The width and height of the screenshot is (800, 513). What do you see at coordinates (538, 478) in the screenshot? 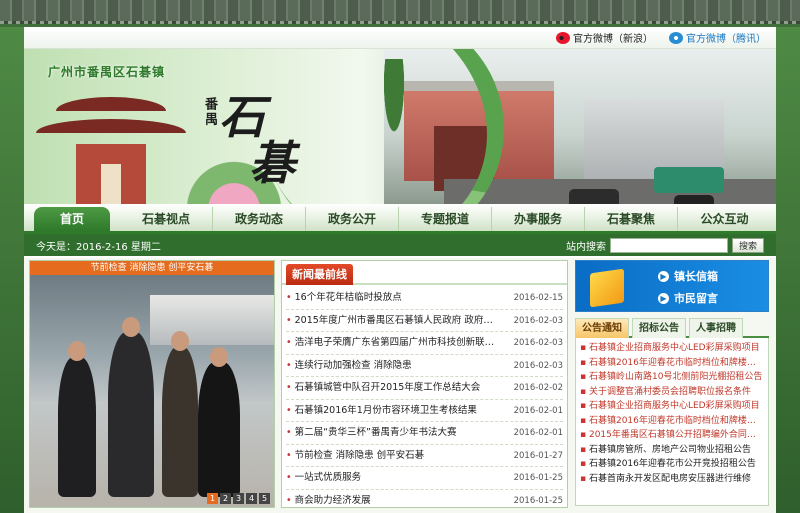
I see `news-date: 2016-01-25` at bounding box center [538, 478].